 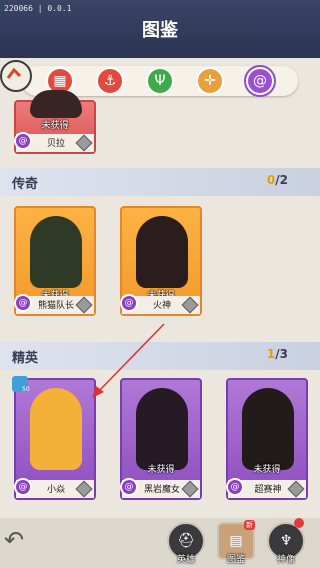 I want to click on notification-dot, so click(x=299, y=523).